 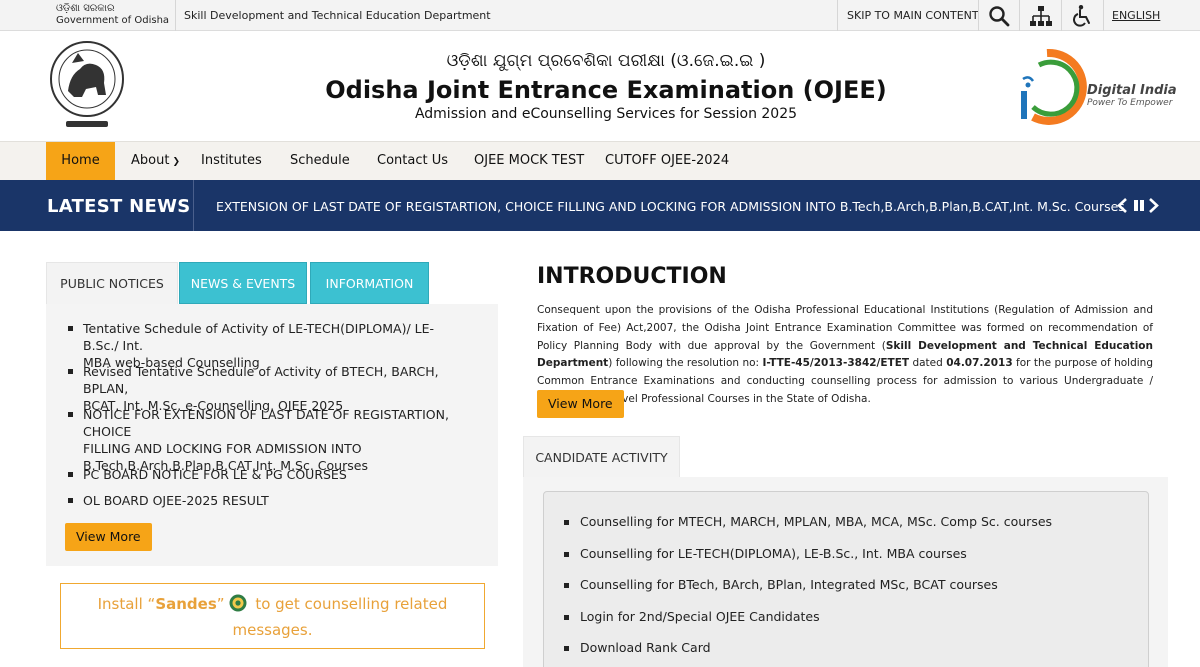 What do you see at coordinates (85, 8) in the screenshot?
I see `government-odia-label: ଓଡ଼ିଶା ସରକାର` at bounding box center [85, 8].